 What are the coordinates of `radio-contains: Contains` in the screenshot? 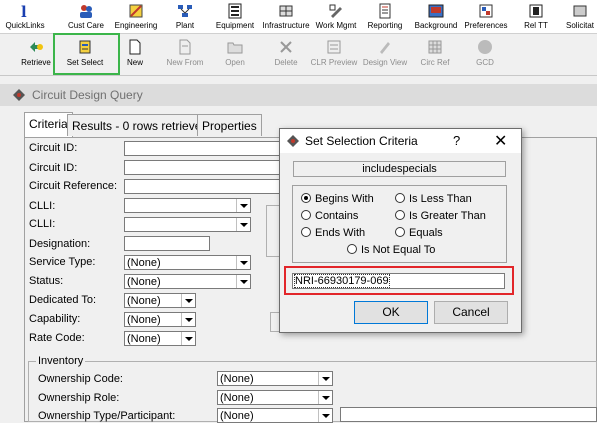 It's located at (329, 216).